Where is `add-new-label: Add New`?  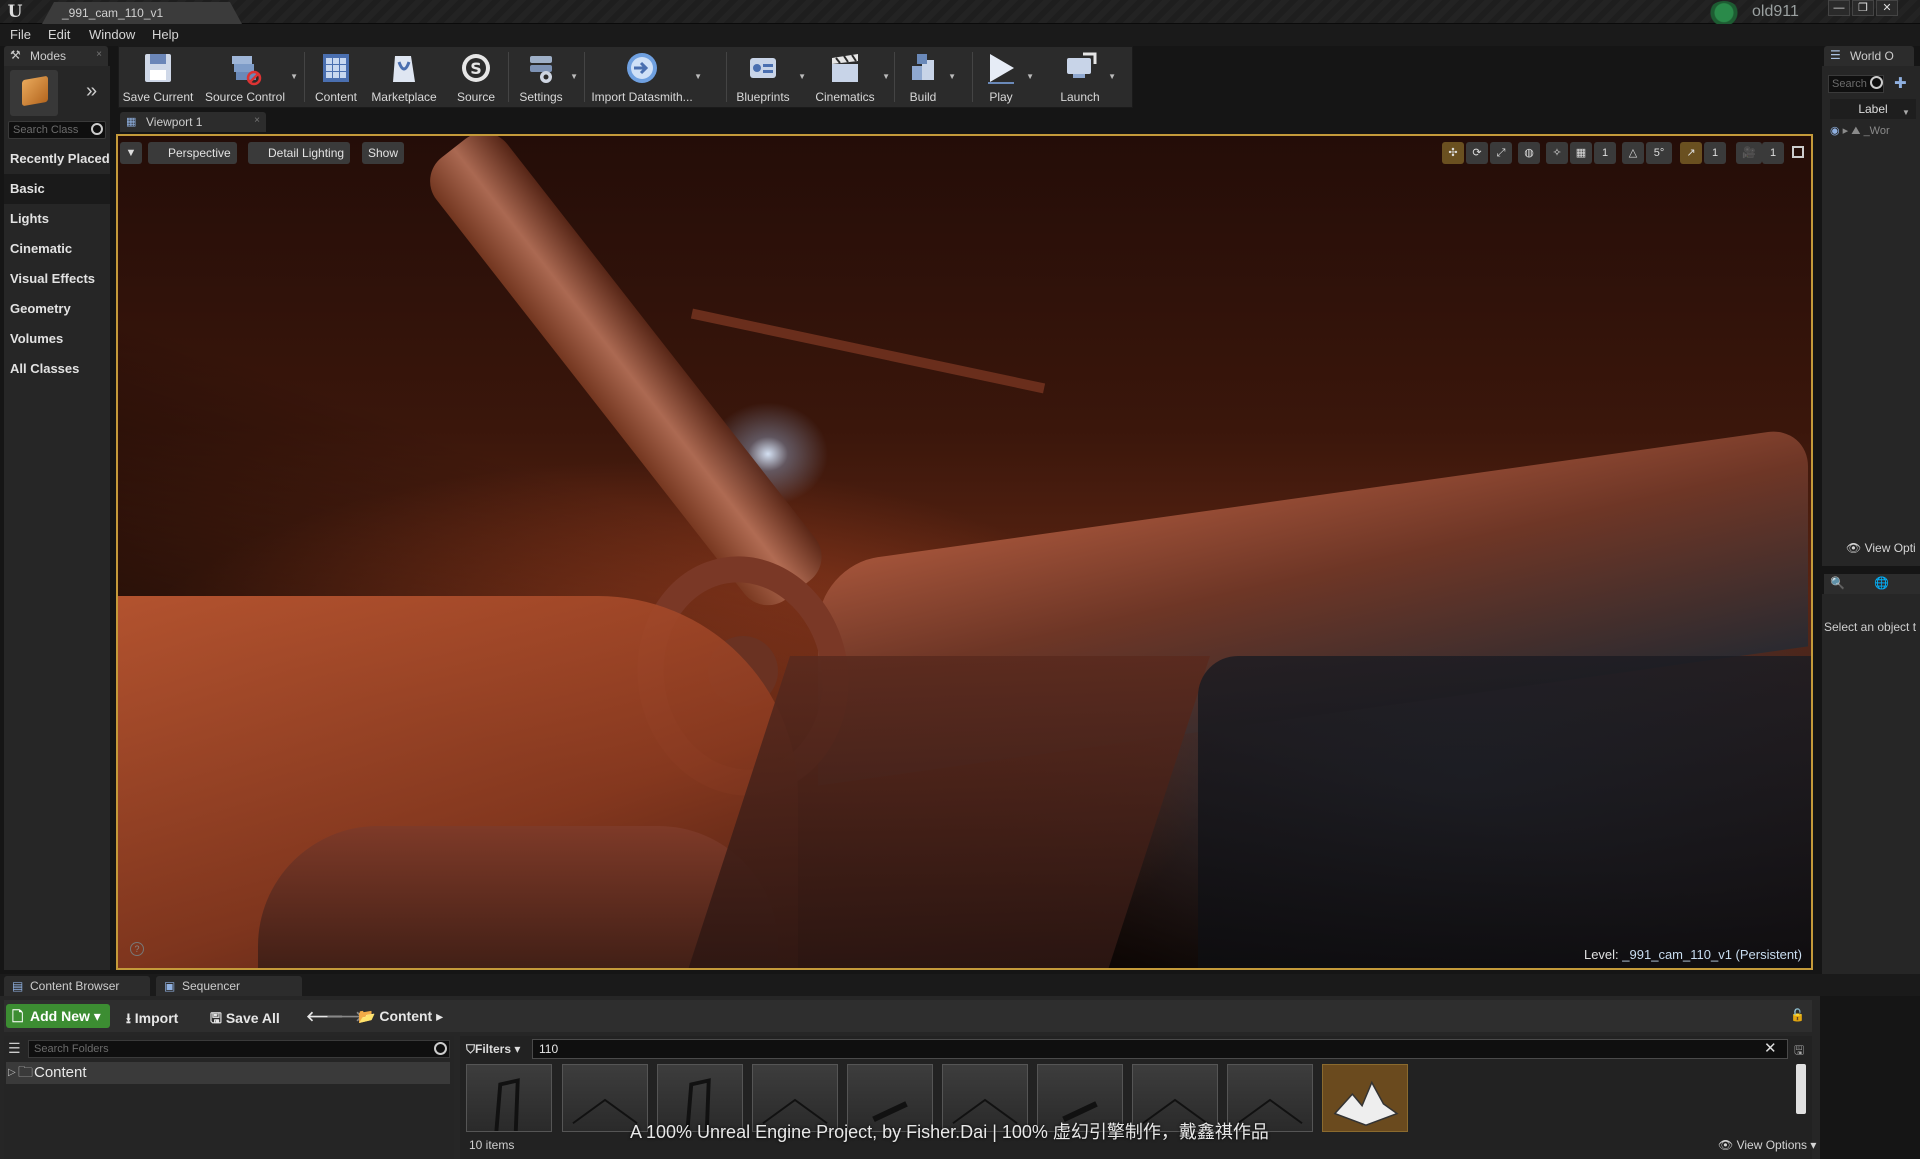 add-new-label: Add New is located at coordinates (60, 1016).